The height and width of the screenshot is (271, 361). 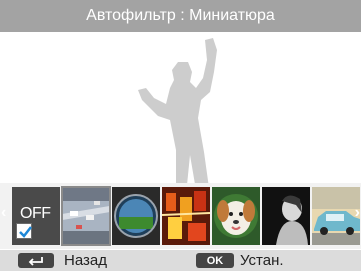 I want to click on page-title: Автофильтр : Миниатюра, so click(x=180, y=15).